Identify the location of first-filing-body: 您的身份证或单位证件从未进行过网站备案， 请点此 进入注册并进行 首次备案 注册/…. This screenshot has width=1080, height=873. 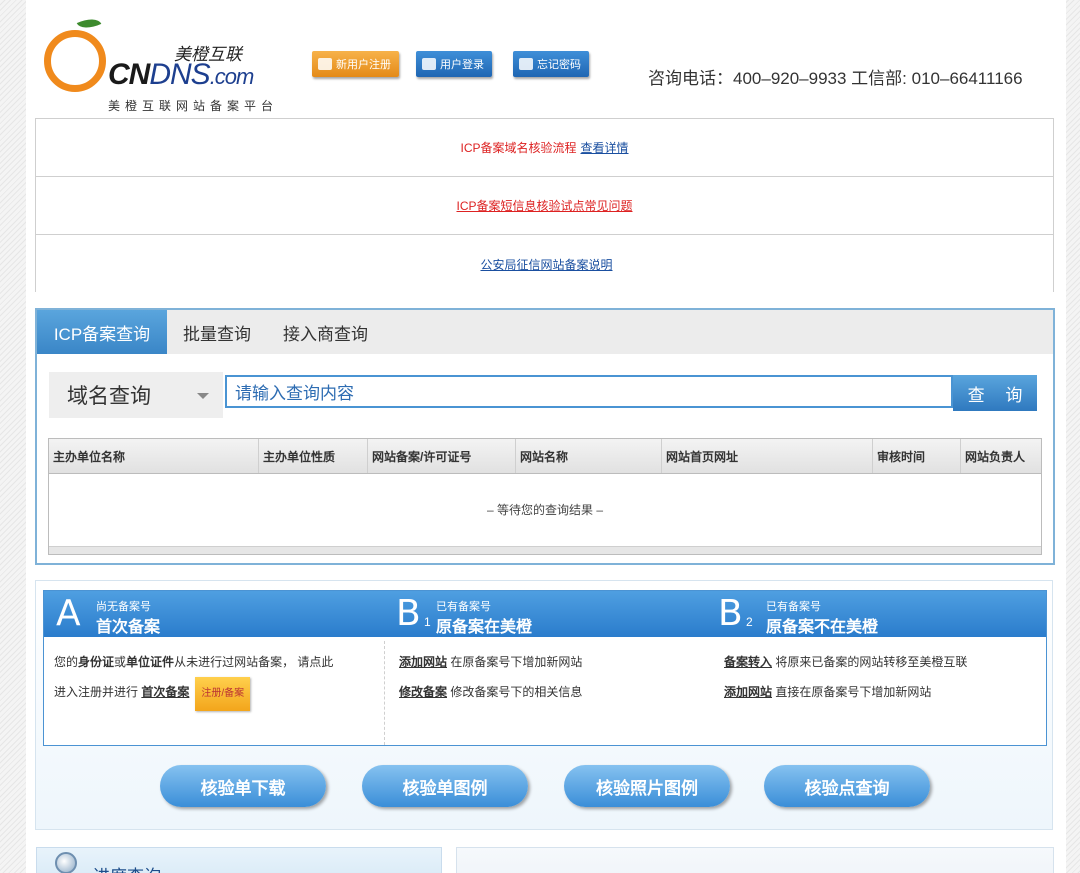
(216, 679).